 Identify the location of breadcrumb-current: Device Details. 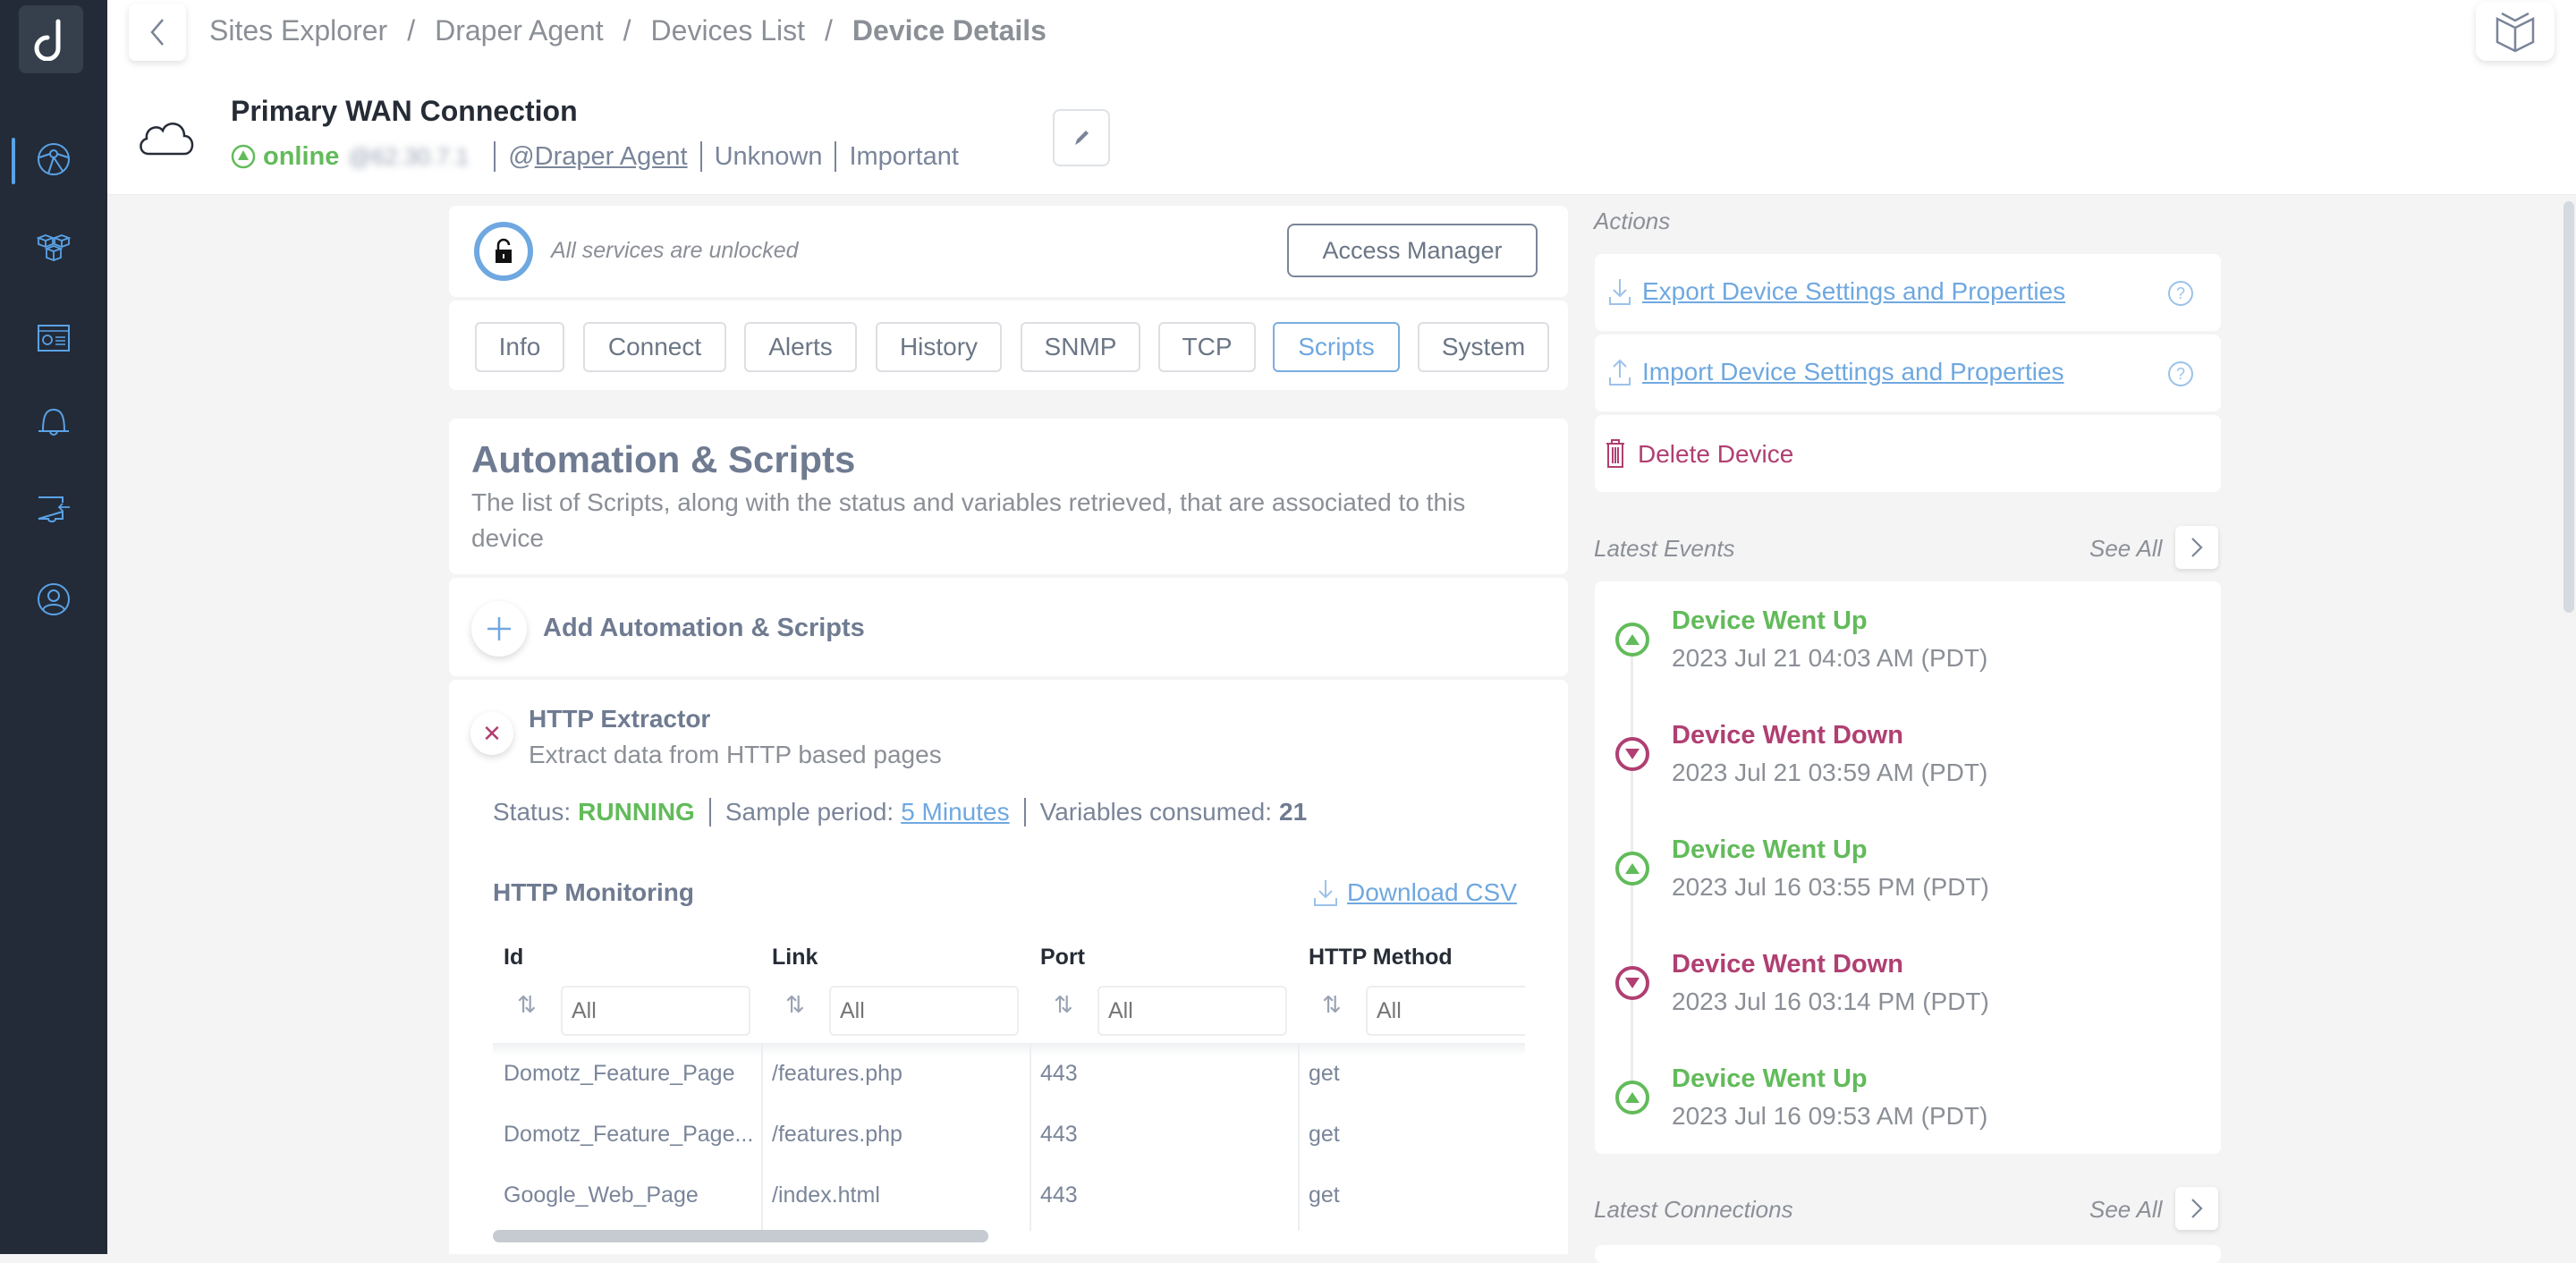
(949, 31).